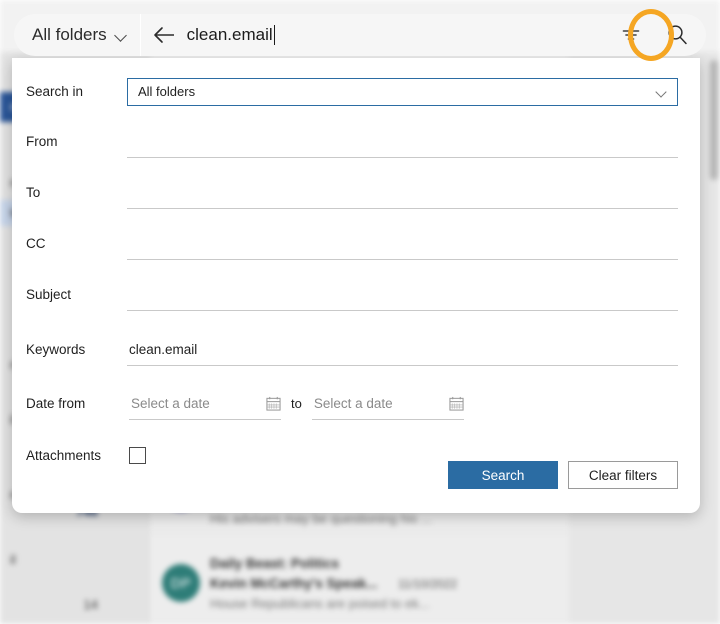 The image size is (720, 624). Describe the element at coordinates (90, 604) in the screenshot. I see `sidebar-count-bottom: 14` at that location.